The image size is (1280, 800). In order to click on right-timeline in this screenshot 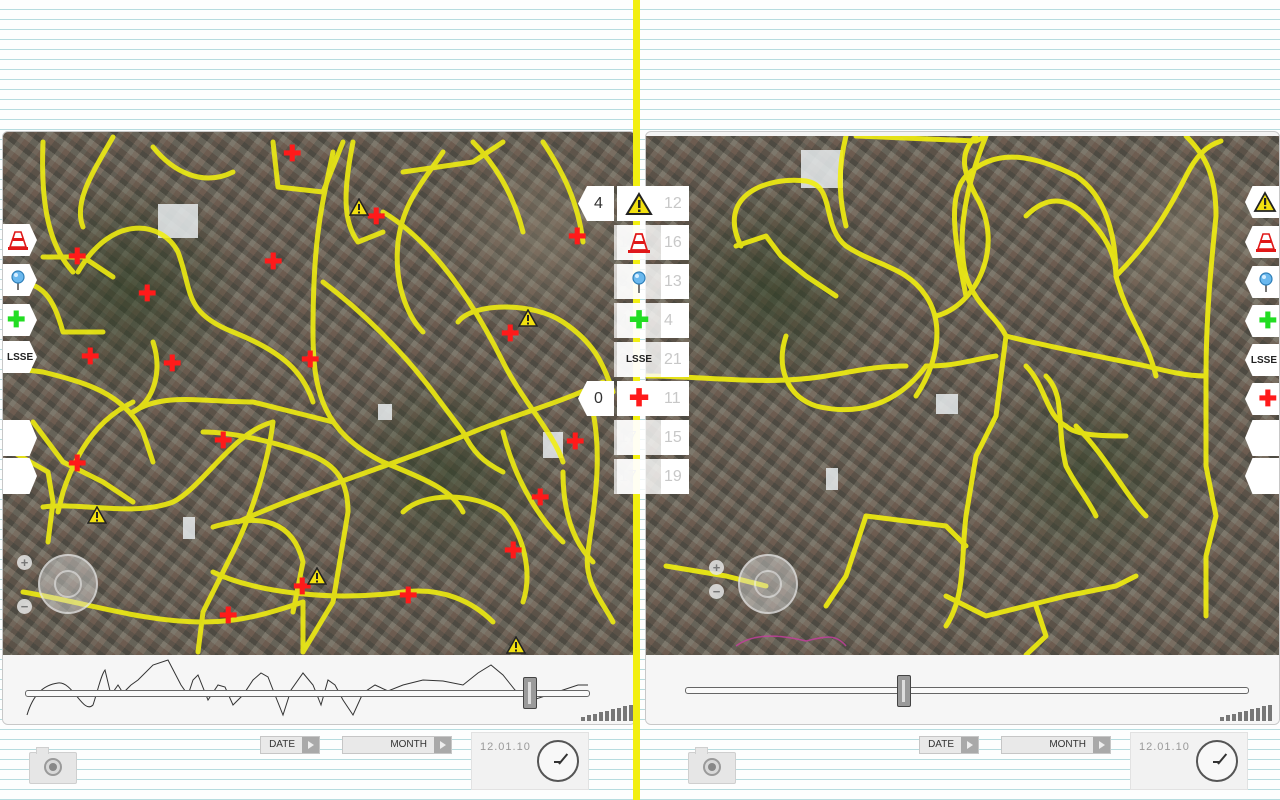, I will do `click(962, 689)`.